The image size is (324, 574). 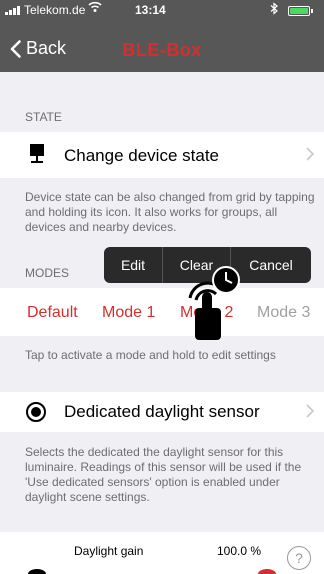 What do you see at coordinates (312, 11) in the screenshot?
I see `battery-tip` at bounding box center [312, 11].